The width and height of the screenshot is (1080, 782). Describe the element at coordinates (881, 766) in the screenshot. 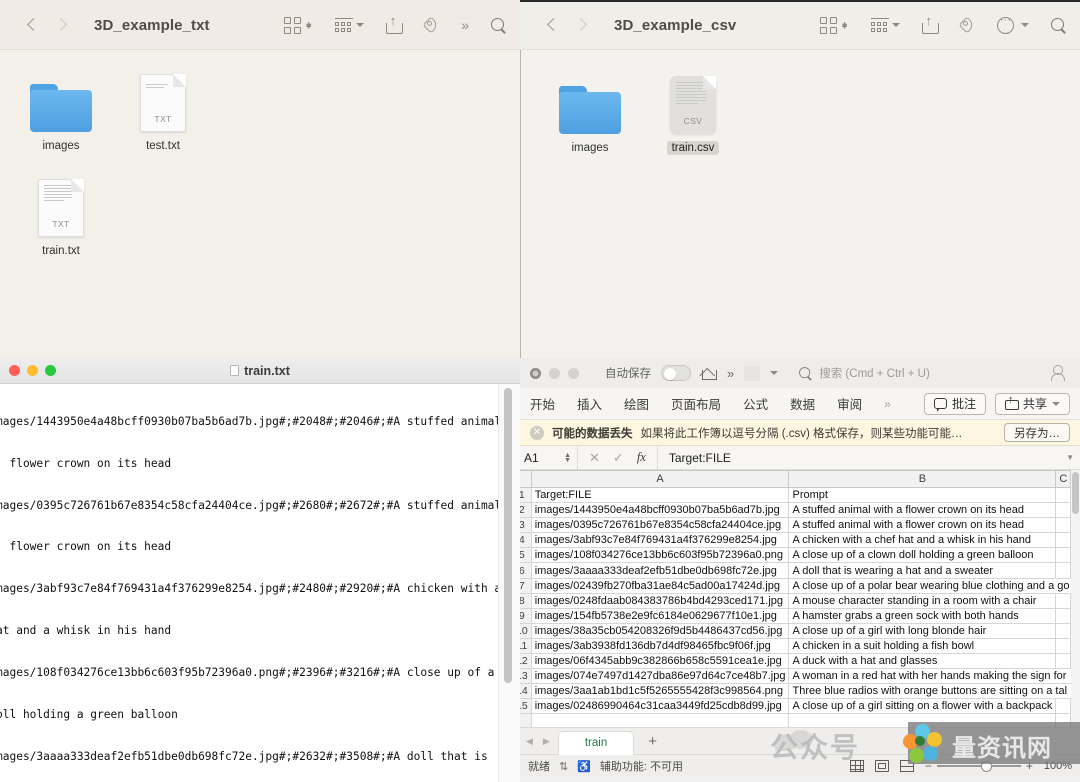

I see `page-layout-view-icon` at that location.